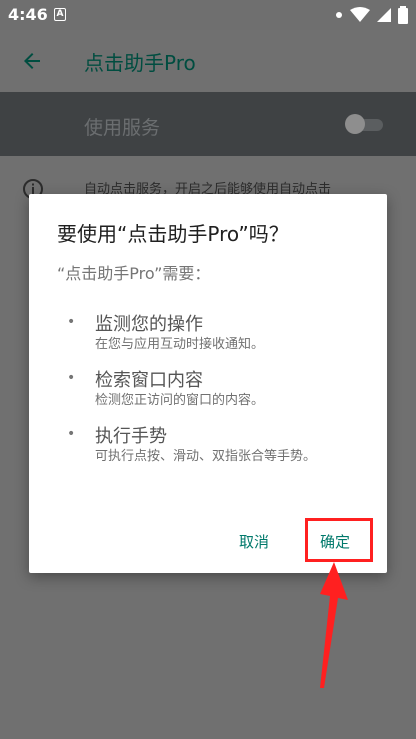 The image size is (416, 739). I want to click on app-bar: 点击助手Pro, so click(208, 61).